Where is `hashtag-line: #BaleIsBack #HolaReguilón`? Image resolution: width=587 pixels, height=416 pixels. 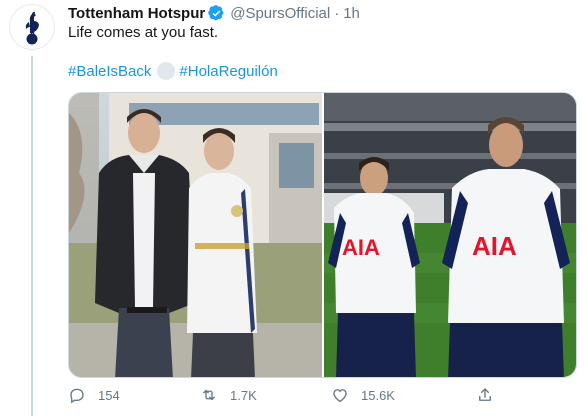
hashtag-line: #BaleIsBack #HolaReguilón is located at coordinates (173, 71).